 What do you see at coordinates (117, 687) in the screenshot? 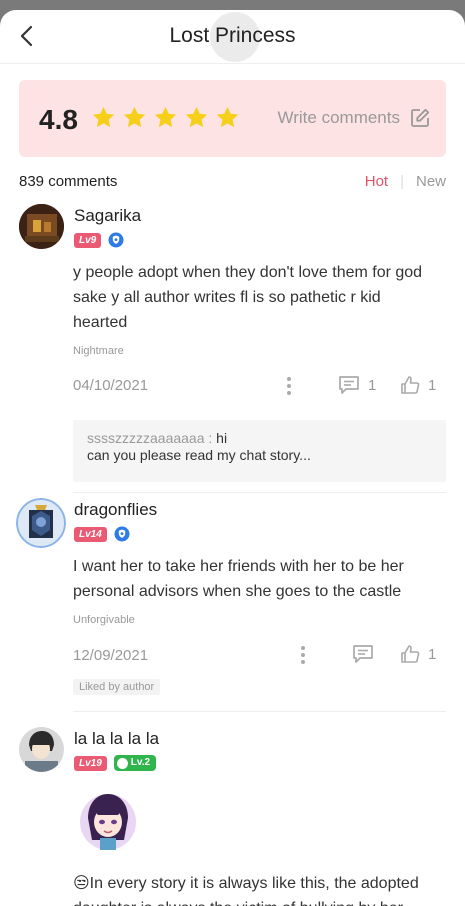
I see `liked-by-author-badge: Liked by author` at bounding box center [117, 687].